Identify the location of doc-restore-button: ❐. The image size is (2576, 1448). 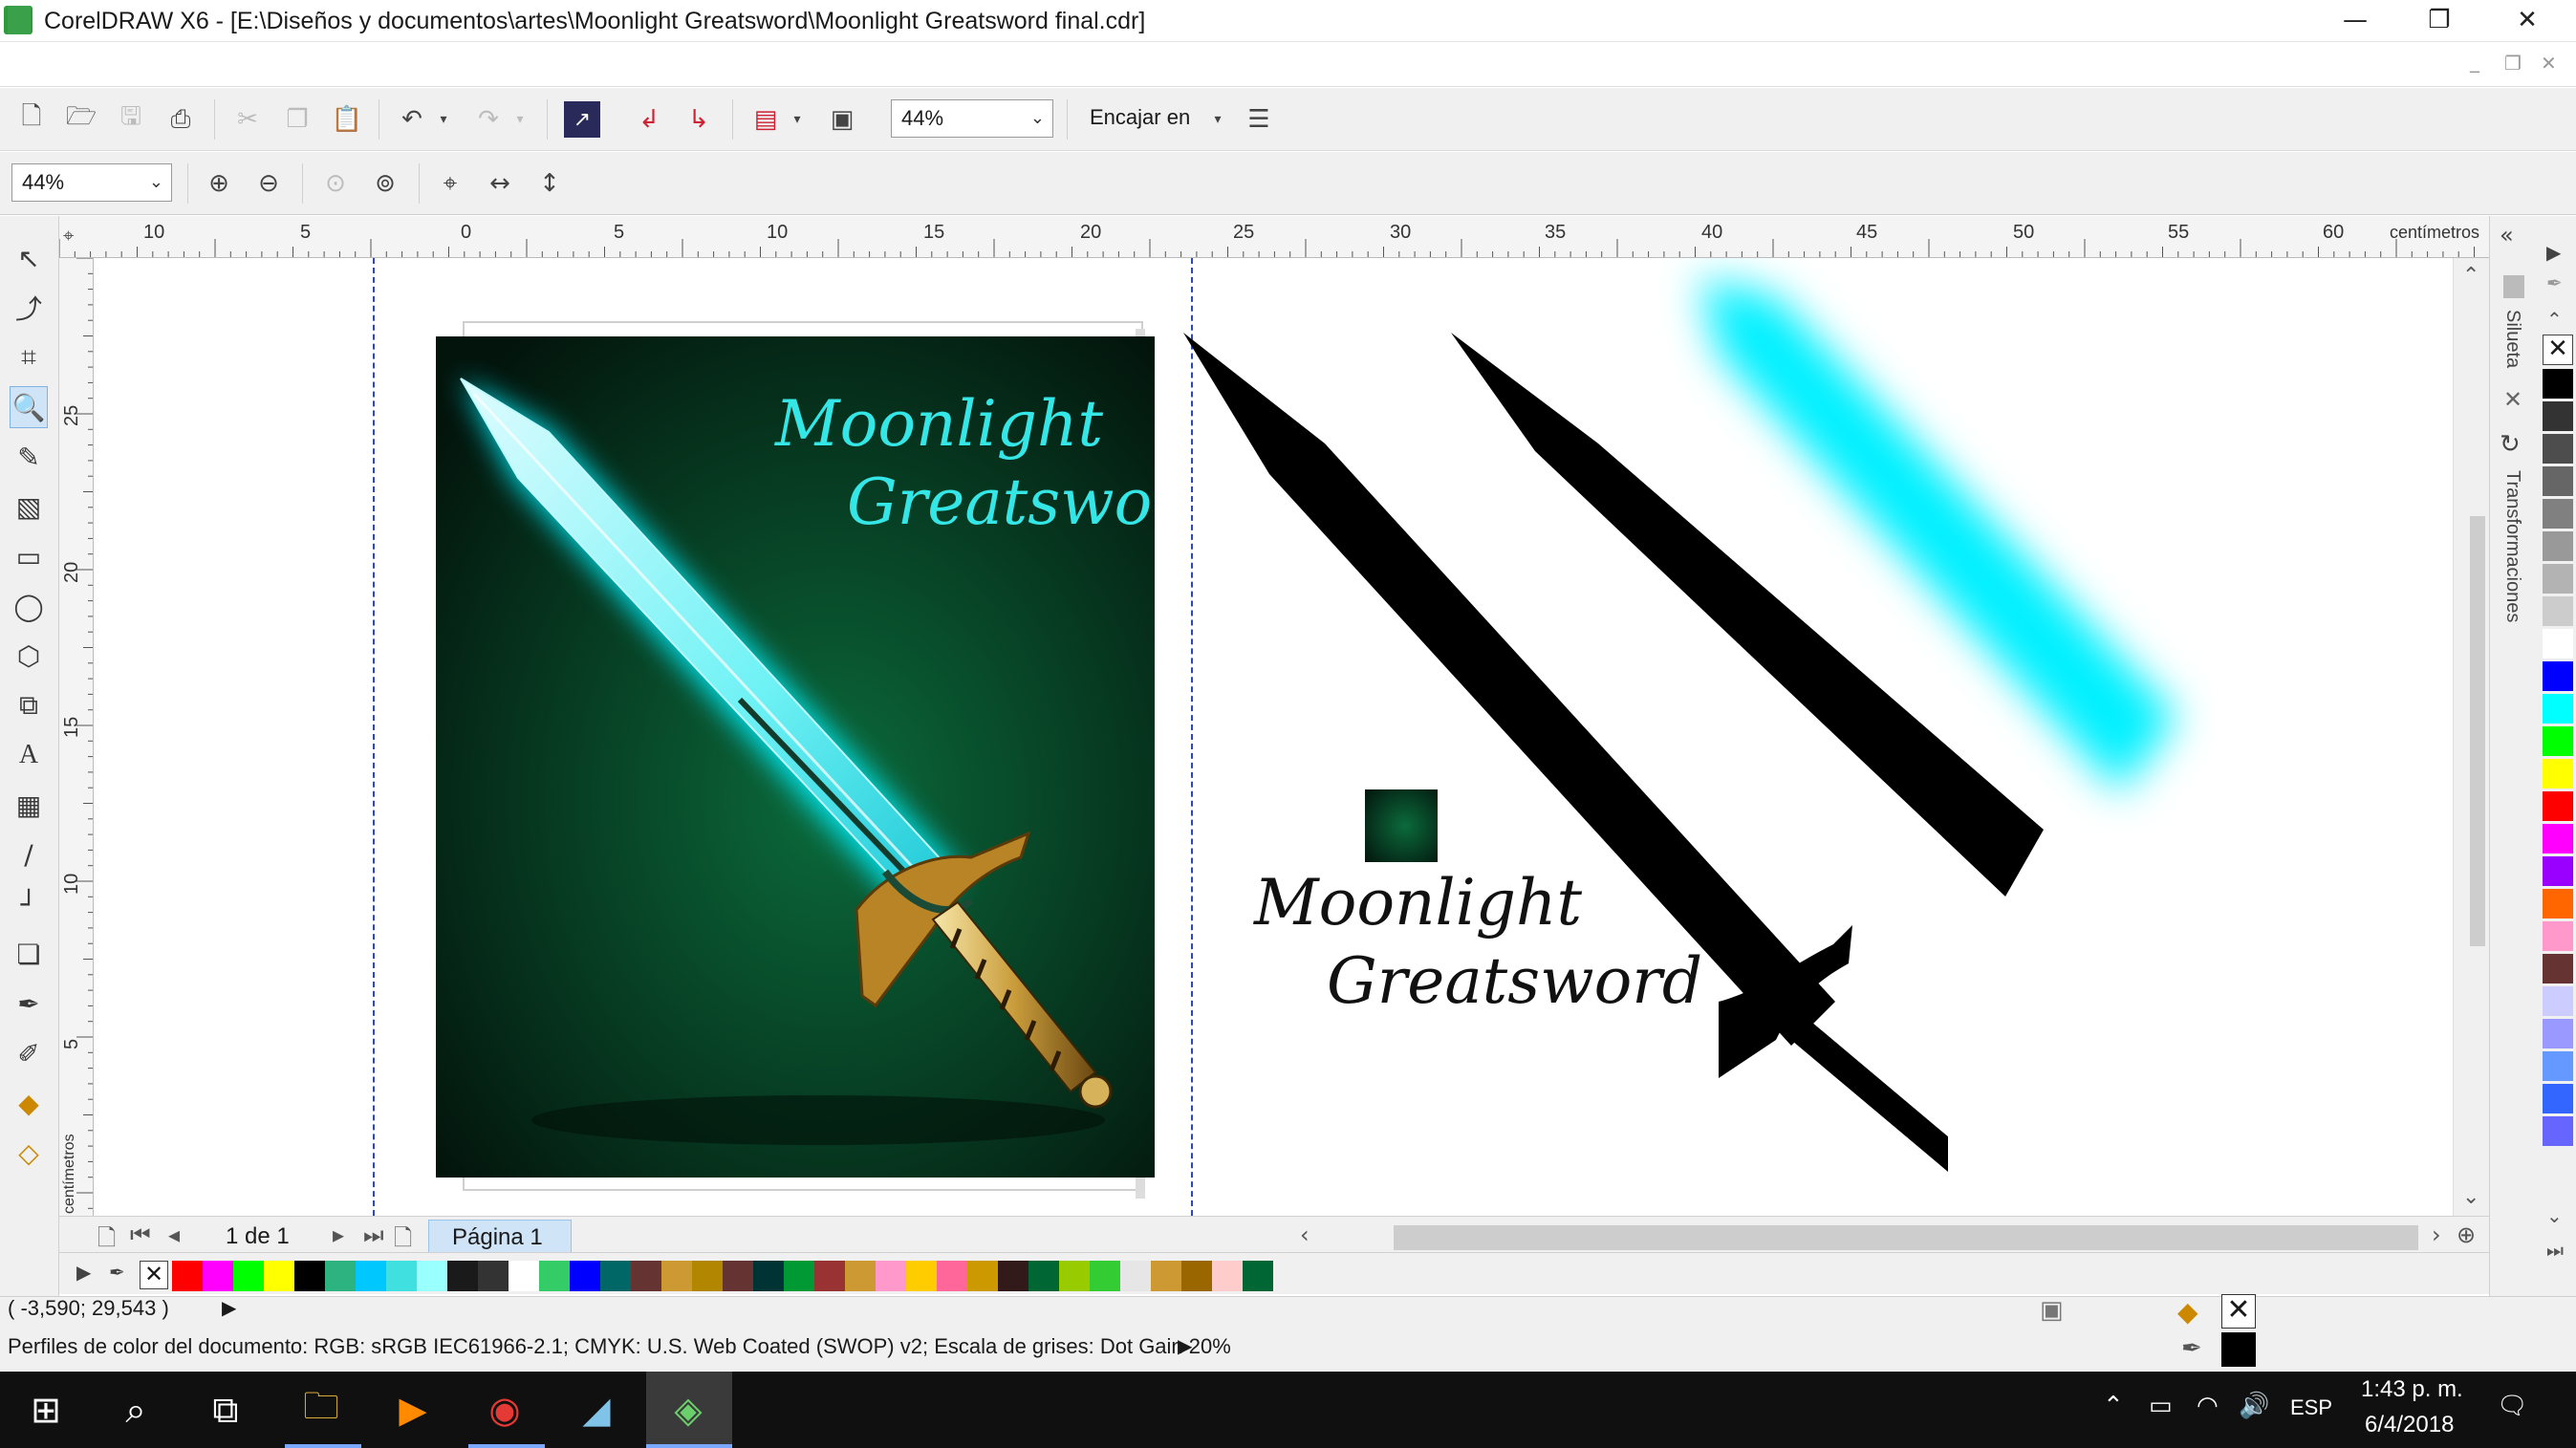
(2513, 63).